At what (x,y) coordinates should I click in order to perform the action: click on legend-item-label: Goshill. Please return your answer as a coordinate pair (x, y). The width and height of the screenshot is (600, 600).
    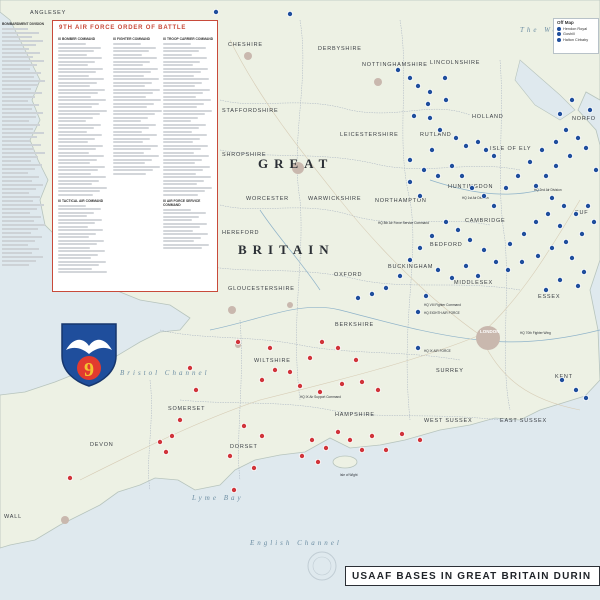
    Looking at the image, I should click on (569, 34).